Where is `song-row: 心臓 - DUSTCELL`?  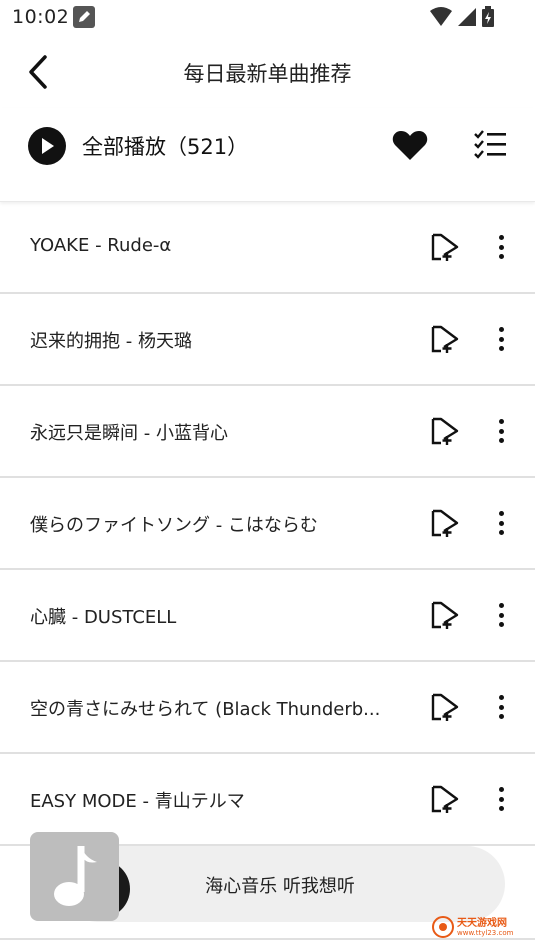 song-row: 心臓 - DUSTCELL is located at coordinates (267, 616).